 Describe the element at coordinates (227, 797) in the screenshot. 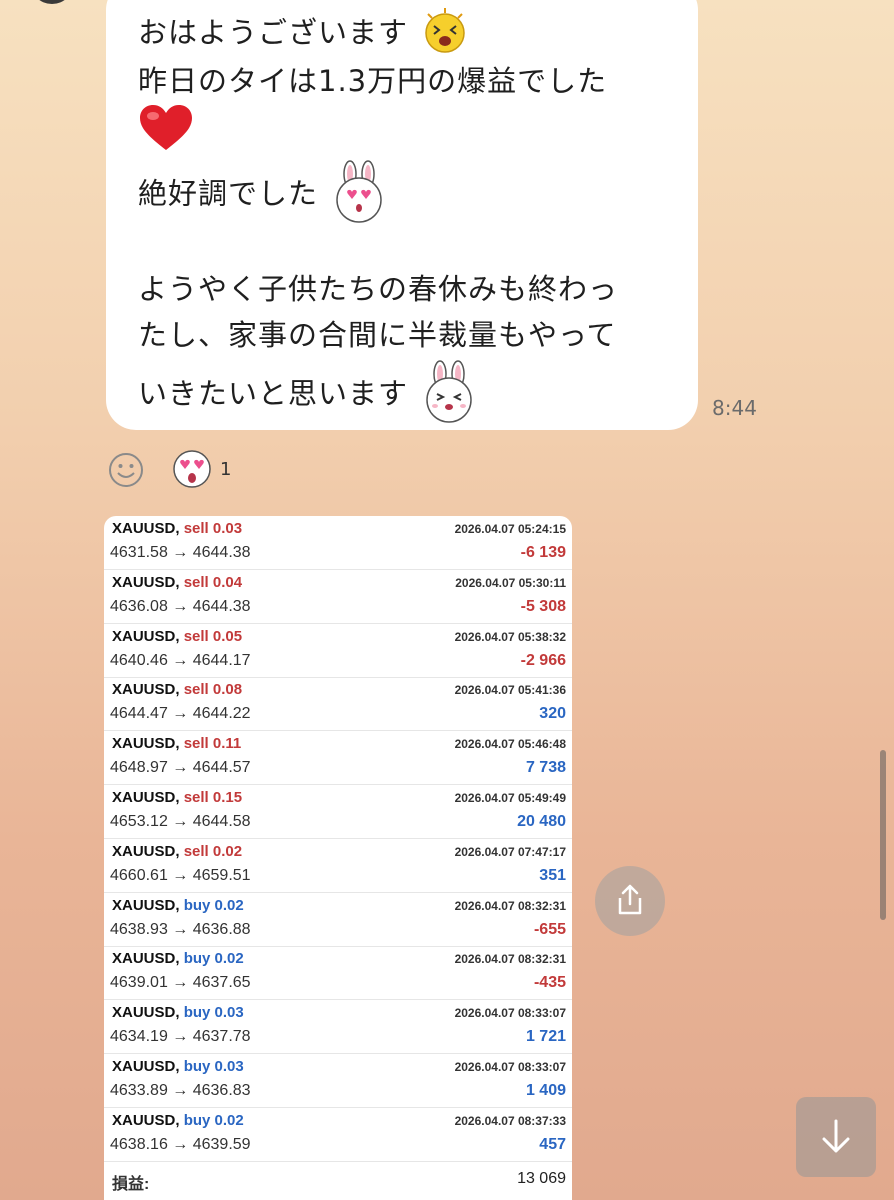

I see `trade-lot: 0.15` at that location.